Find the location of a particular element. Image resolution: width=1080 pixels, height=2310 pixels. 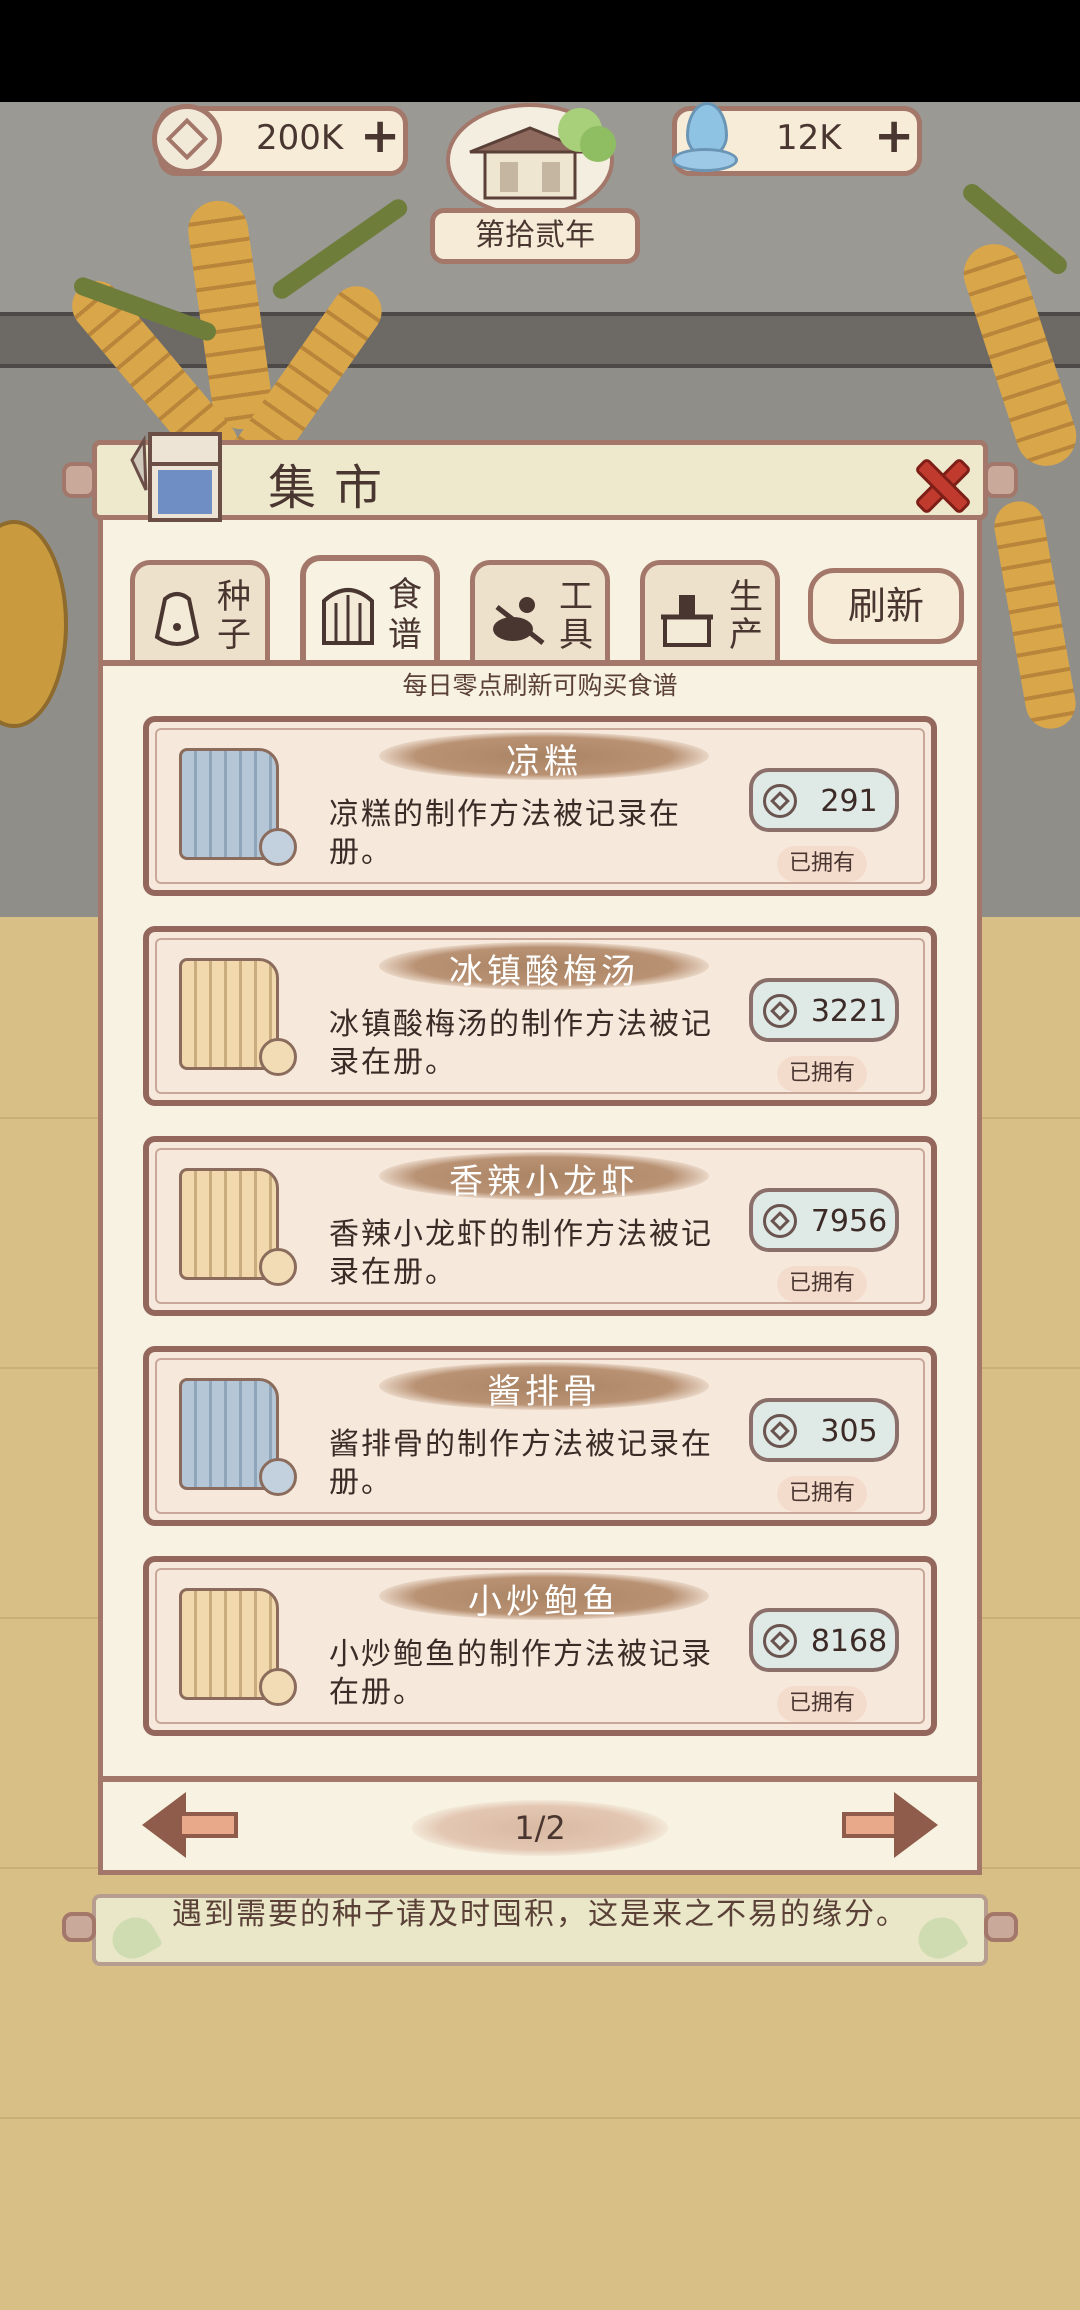

recipe-name: 香辣小龙虾 is located at coordinates (544, 1182).